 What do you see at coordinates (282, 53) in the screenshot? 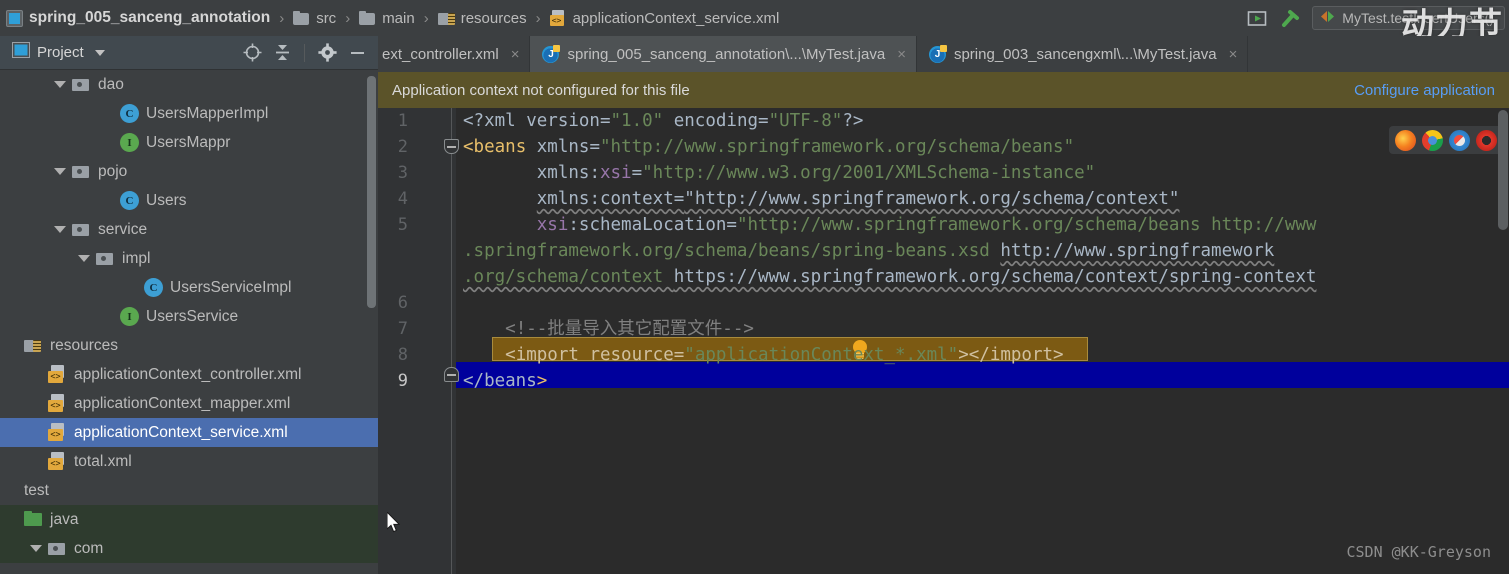
I see `collapse-all-icon` at bounding box center [282, 53].